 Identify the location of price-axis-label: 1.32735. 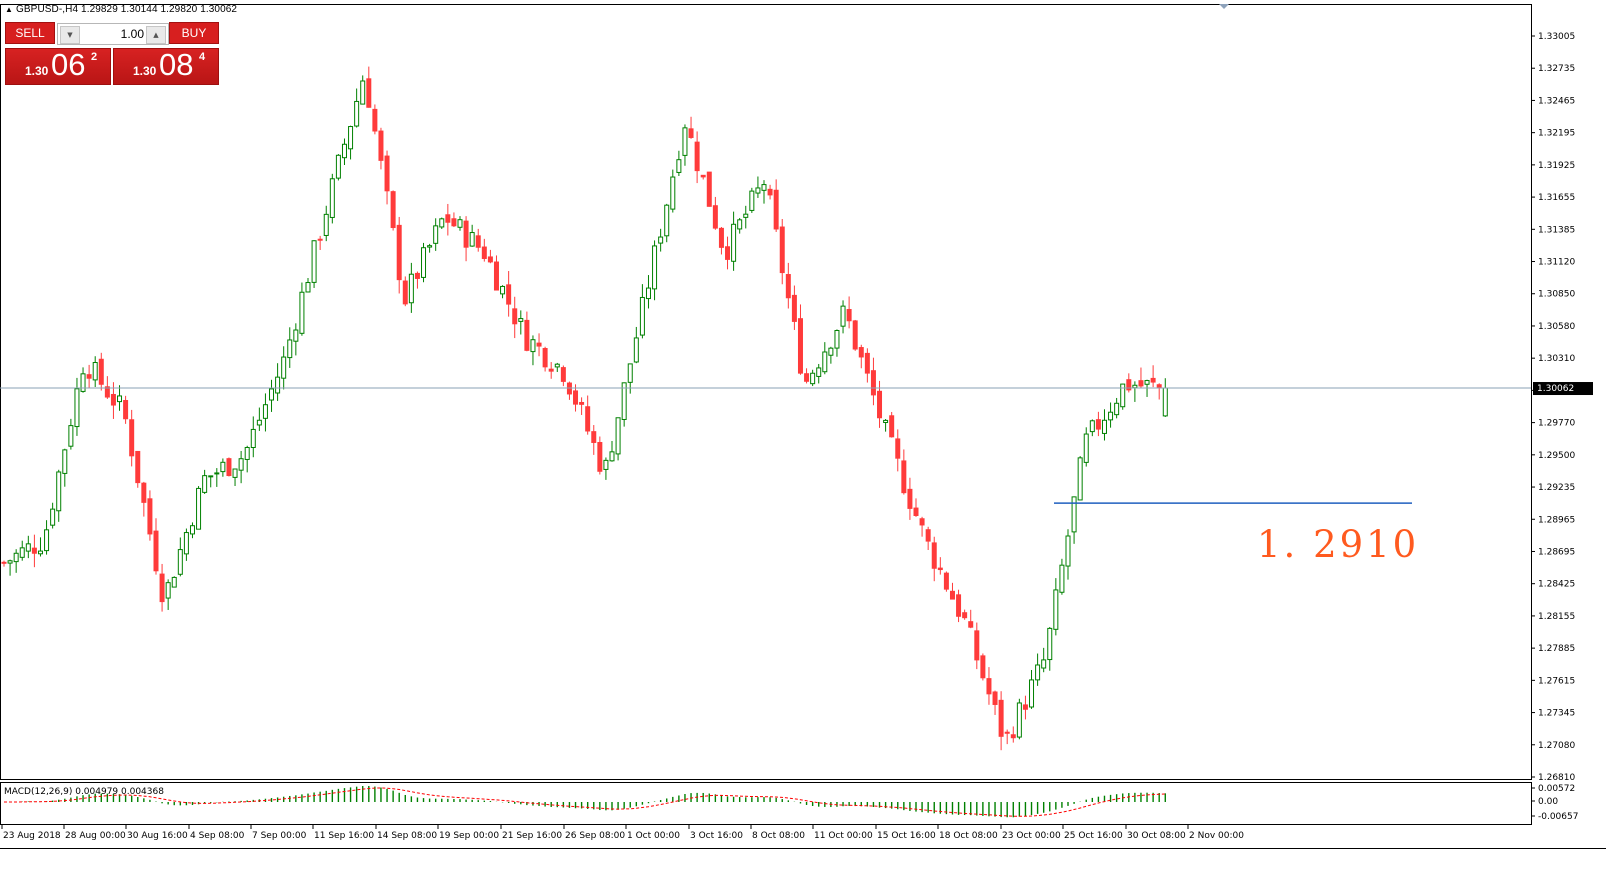
(1556, 69).